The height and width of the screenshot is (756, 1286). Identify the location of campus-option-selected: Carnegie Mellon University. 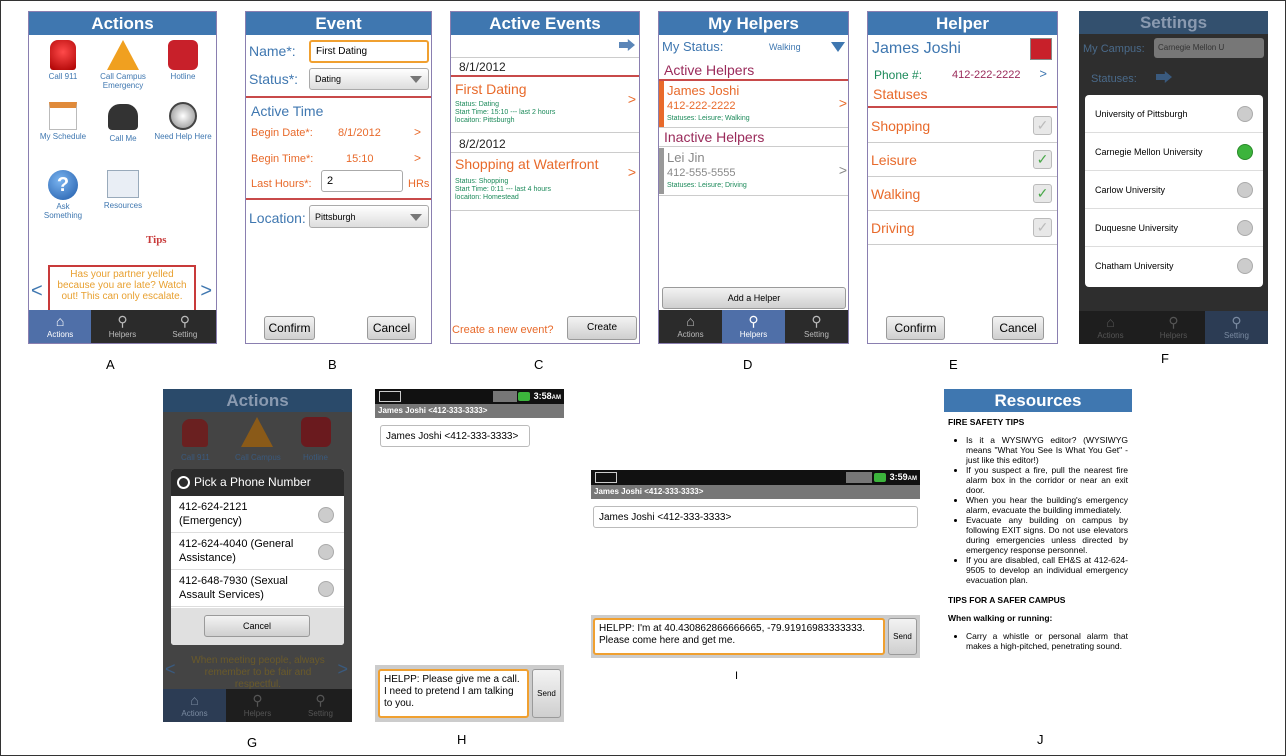
(1174, 152).